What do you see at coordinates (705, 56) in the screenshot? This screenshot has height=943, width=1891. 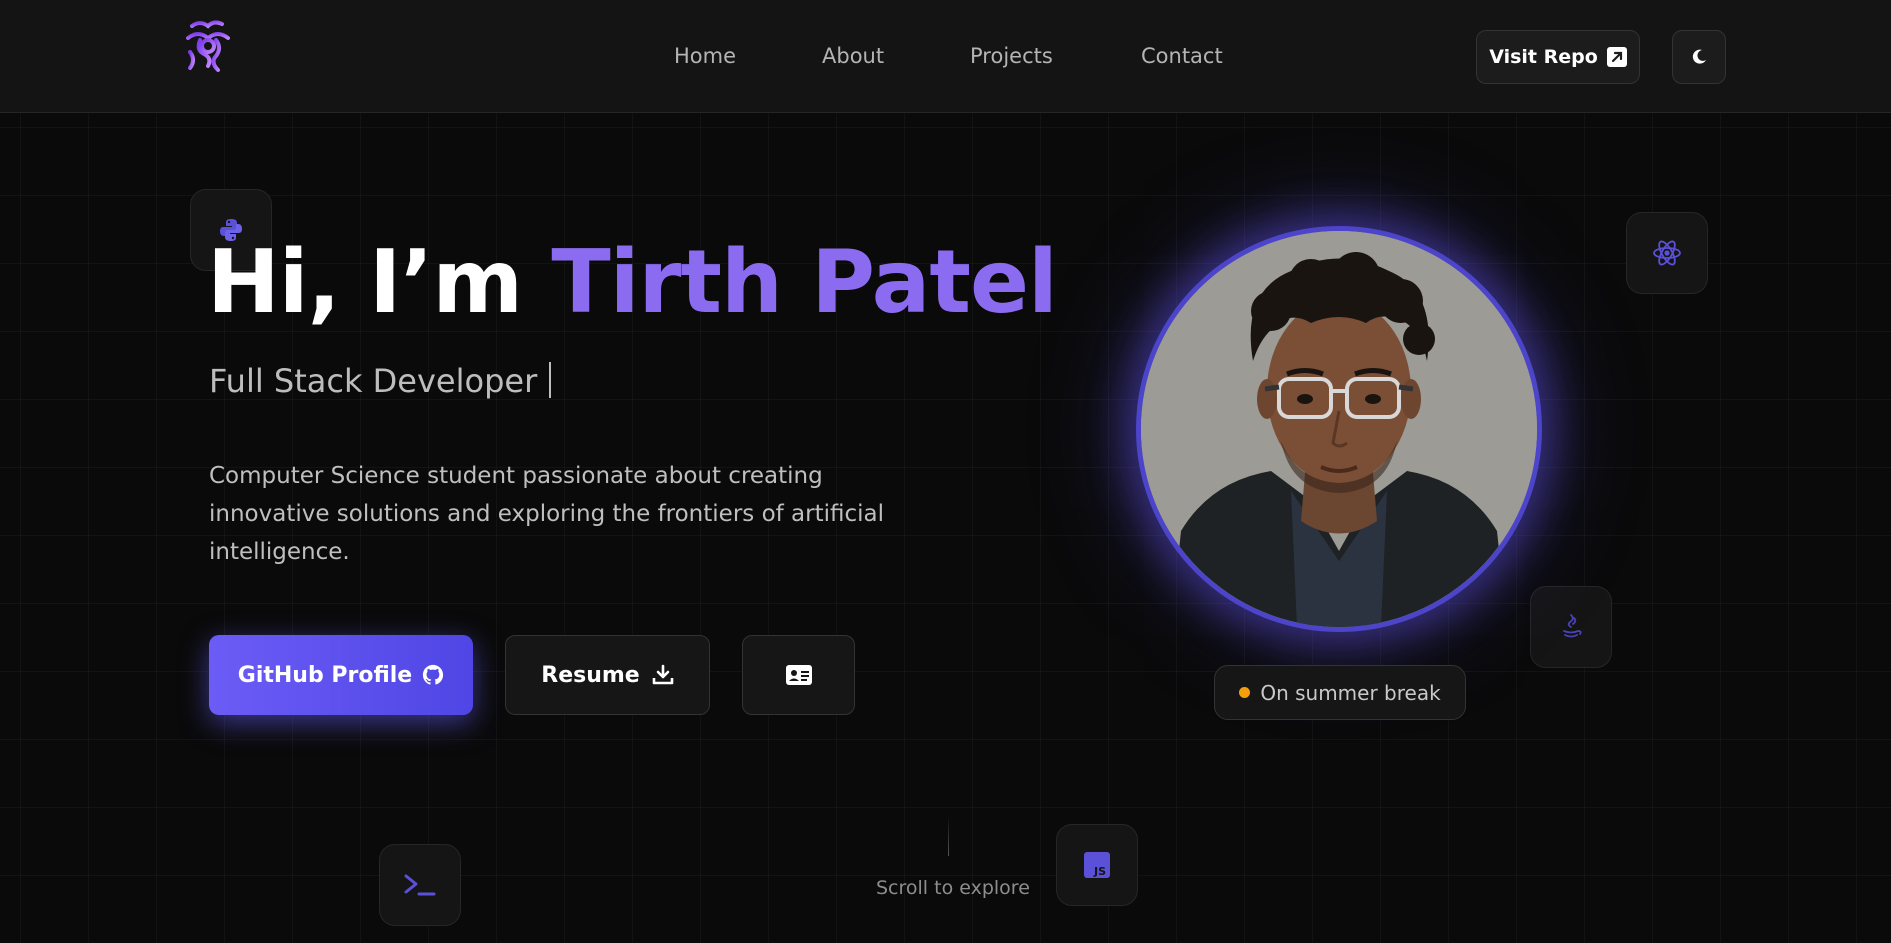 I see `nav-home: Home` at bounding box center [705, 56].